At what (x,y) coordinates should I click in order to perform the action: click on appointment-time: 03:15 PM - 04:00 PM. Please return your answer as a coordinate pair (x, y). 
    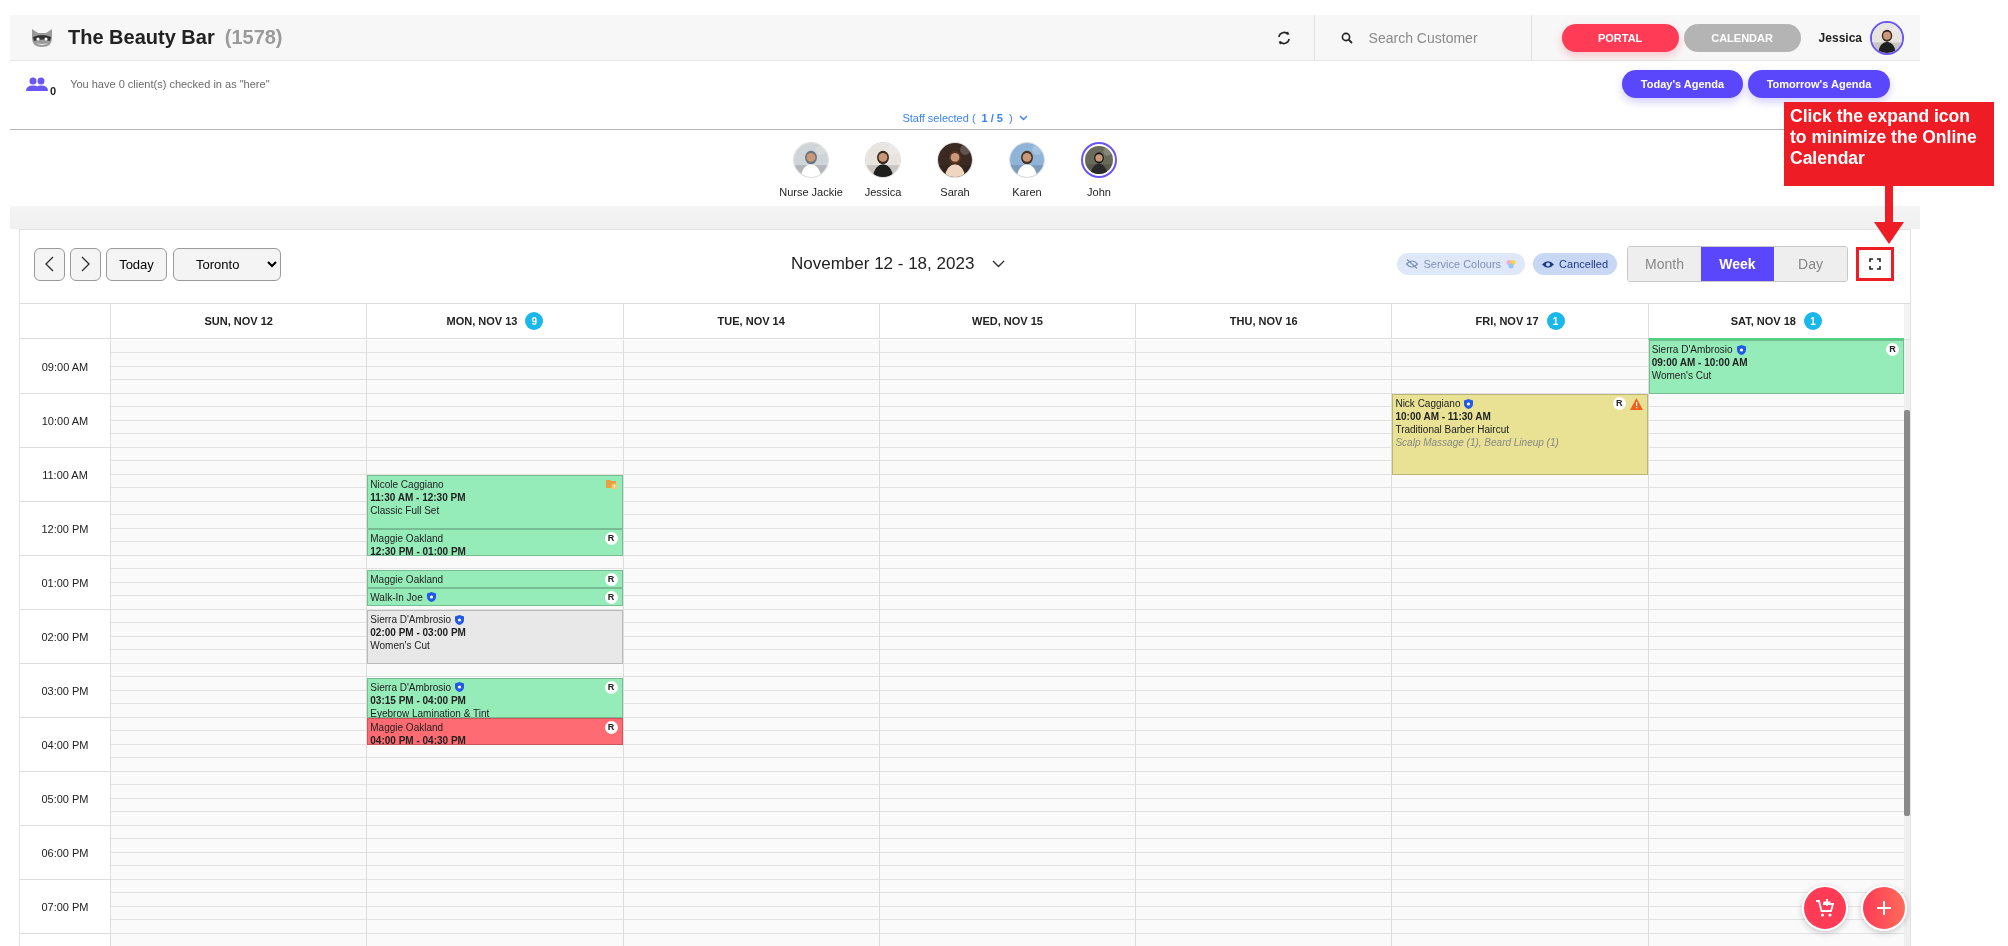
    Looking at the image, I should click on (418, 700).